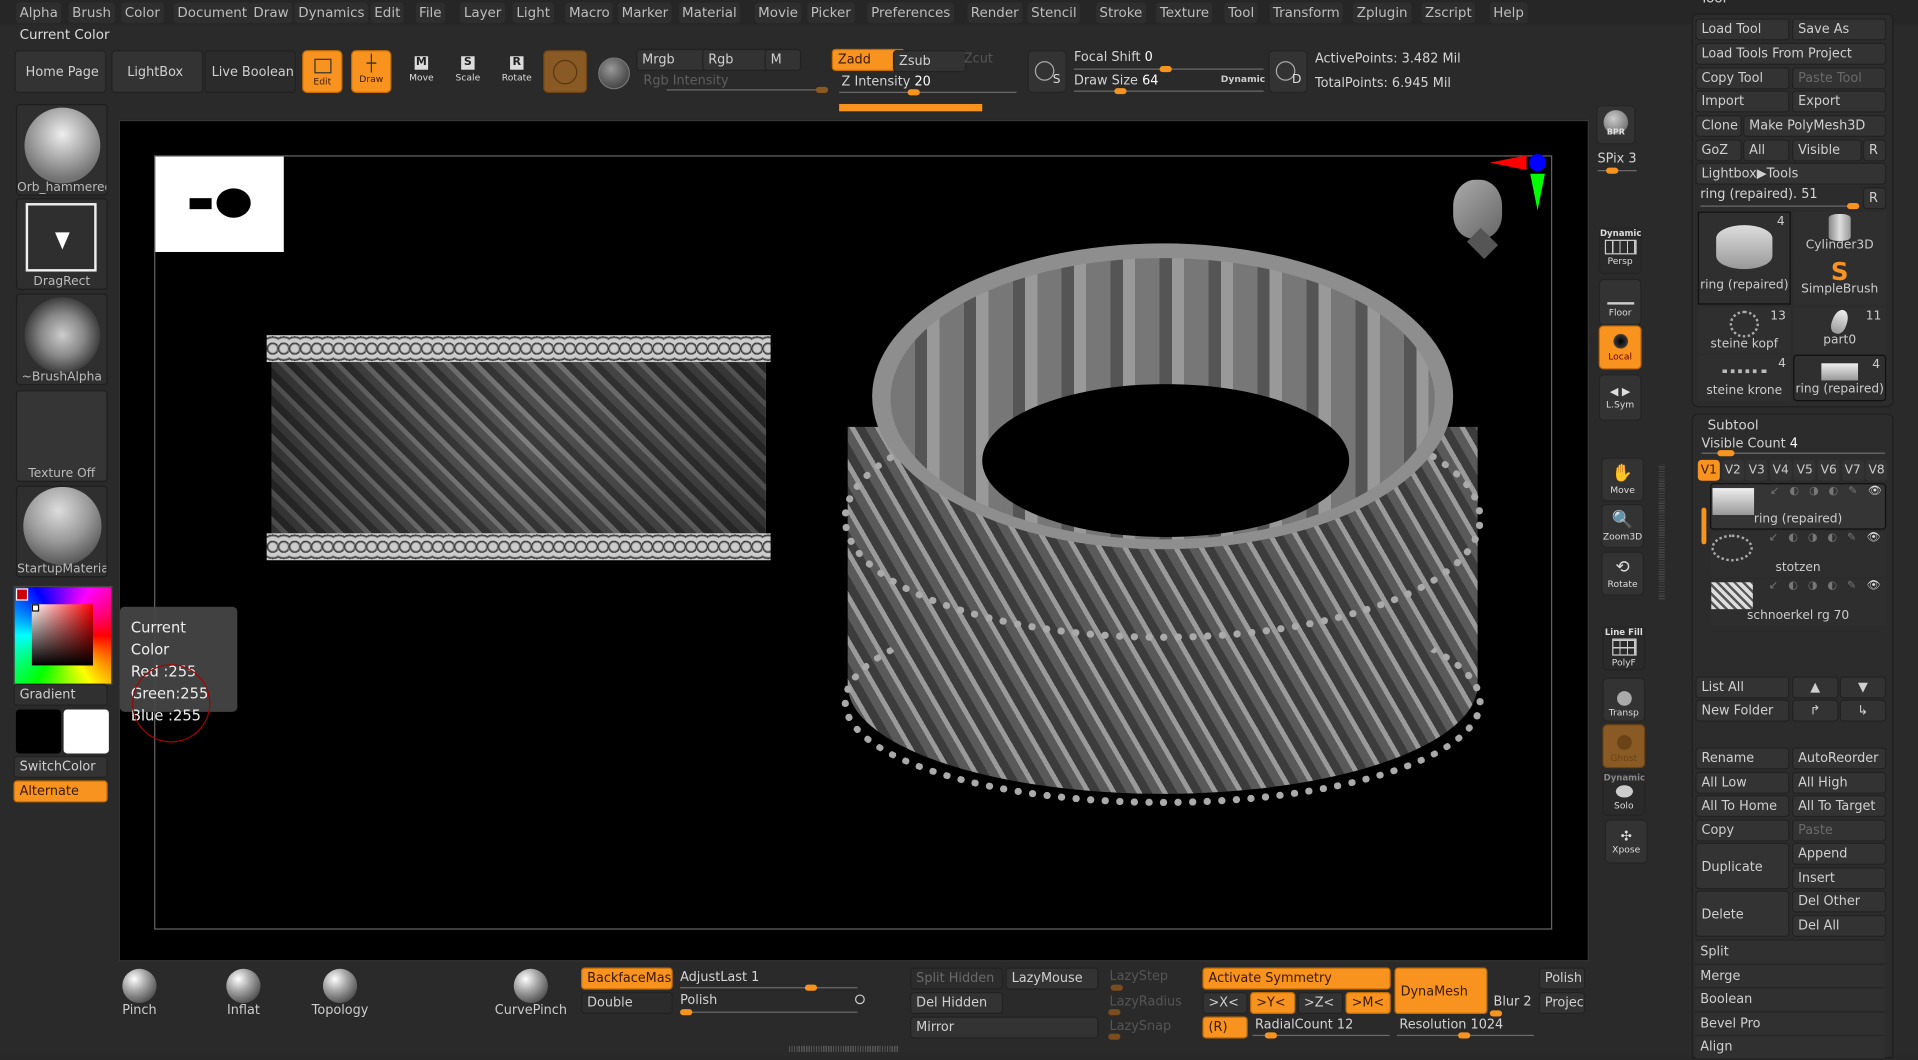 The width and height of the screenshot is (1918, 1060). I want to click on floor-button: Floor, so click(1620, 302).